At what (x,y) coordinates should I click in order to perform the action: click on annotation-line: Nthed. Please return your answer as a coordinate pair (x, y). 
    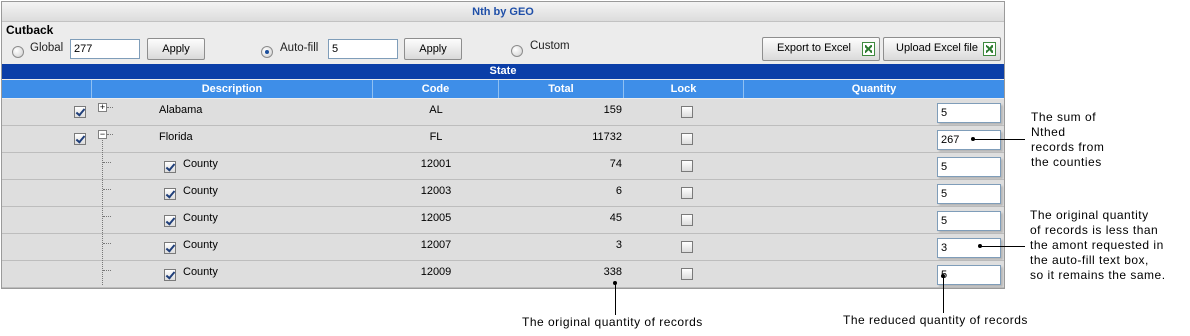
    Looking at the image, I should click on (1048, 132).